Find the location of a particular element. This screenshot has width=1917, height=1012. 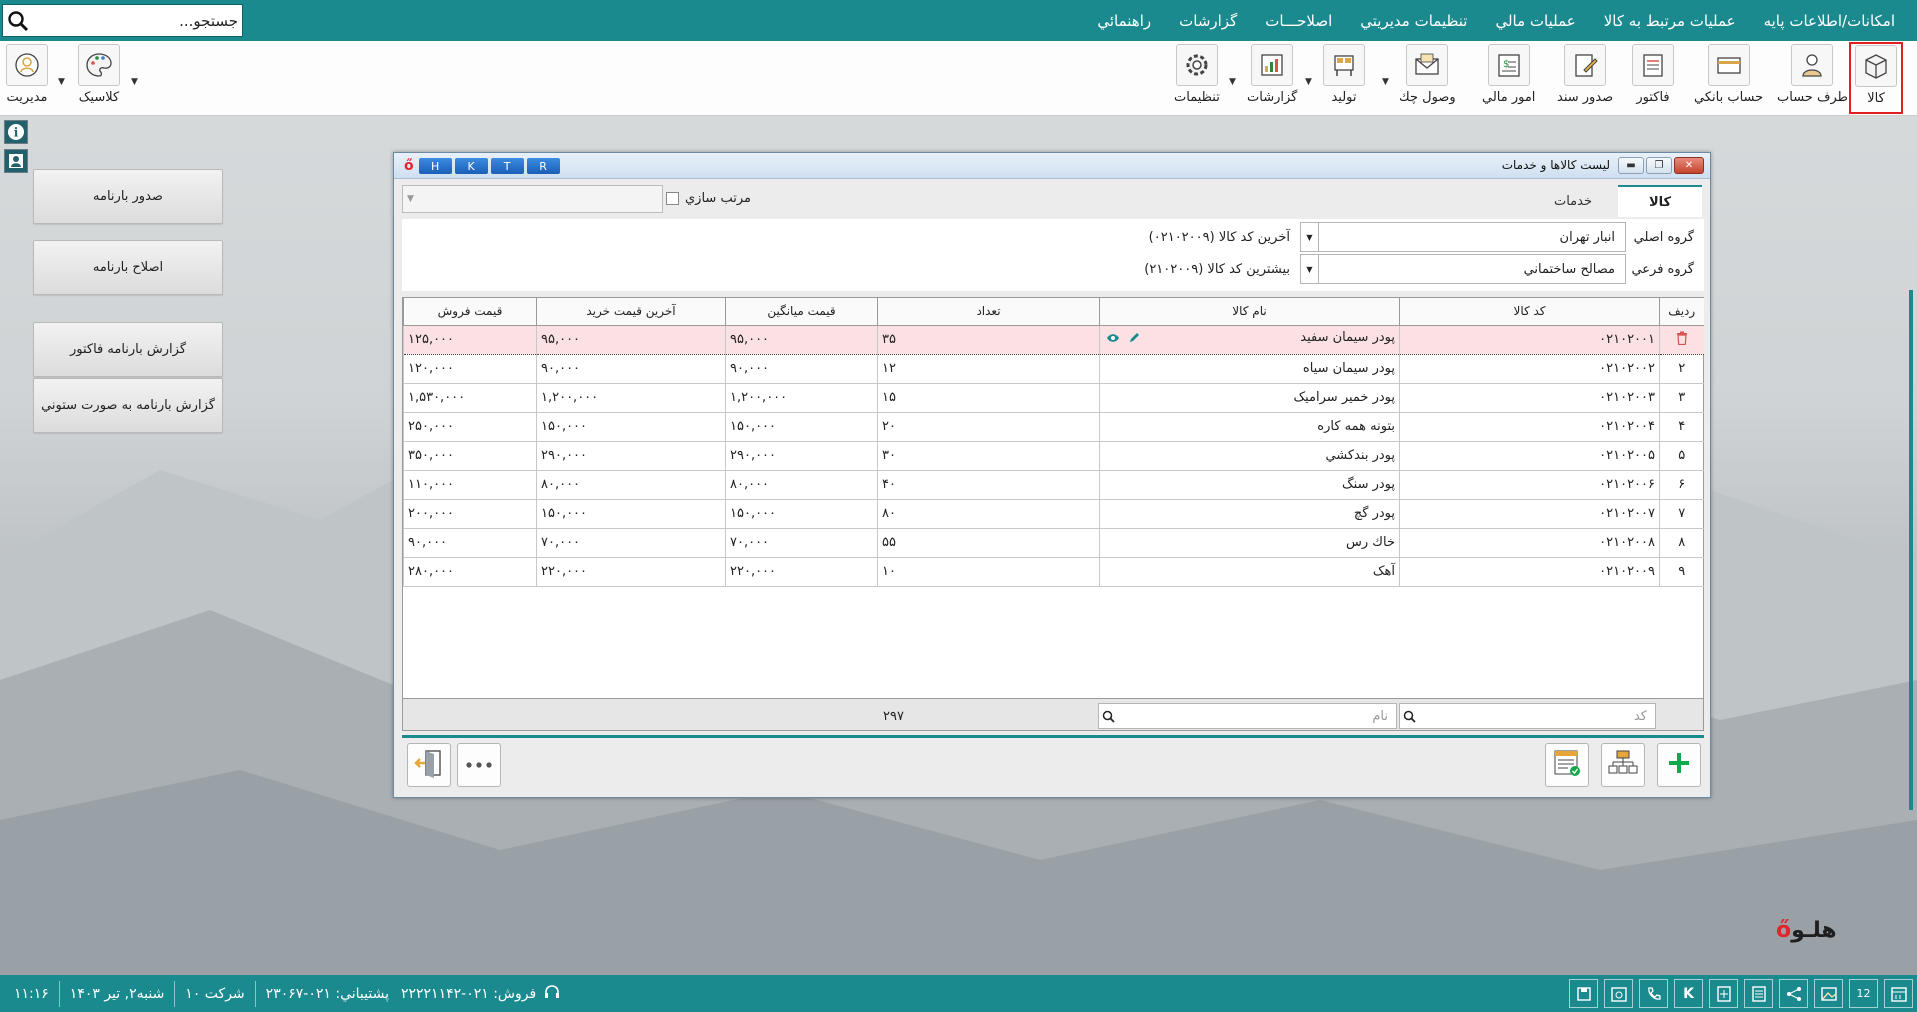

hotkey-k: K is located at coordinates (471, 166).